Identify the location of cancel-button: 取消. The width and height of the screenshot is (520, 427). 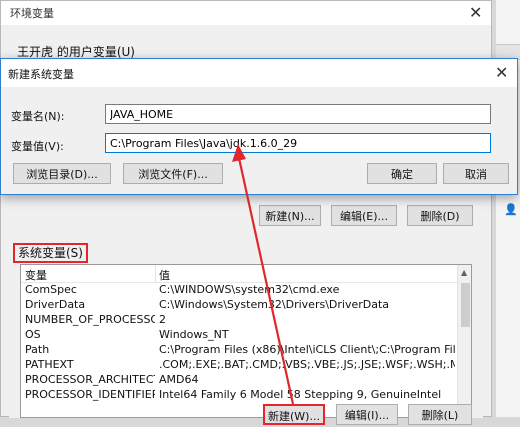
(476, 173).